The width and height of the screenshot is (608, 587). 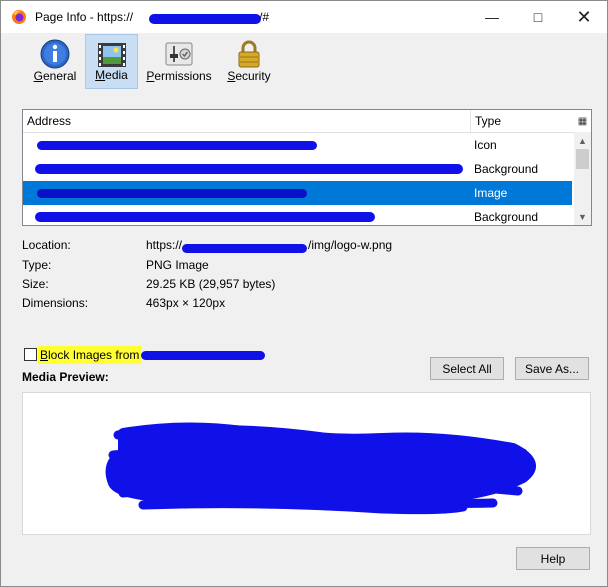 I want to click on tab-permissions: Permissions, so click(x=179, y=61).